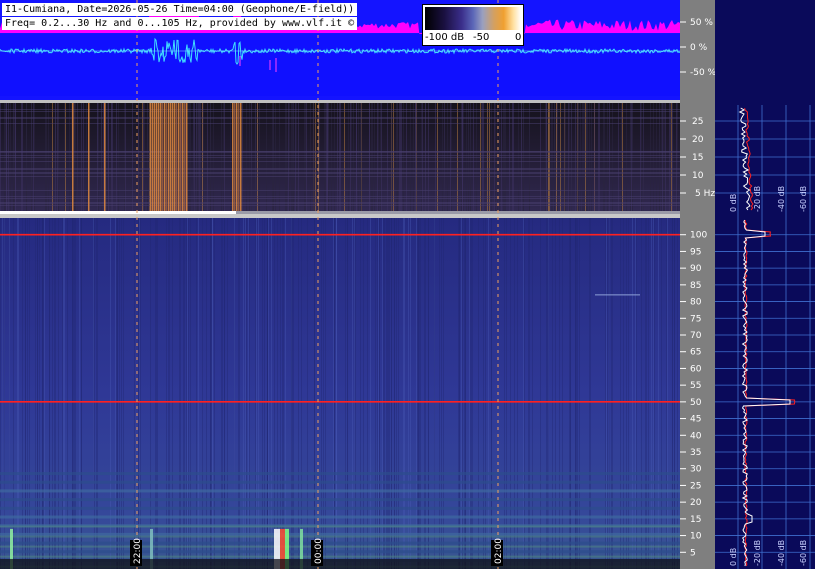  Describe the element at coordinates (703, 73) in the screenshot. I see `waveform-tick-label: -50 %` at that location.